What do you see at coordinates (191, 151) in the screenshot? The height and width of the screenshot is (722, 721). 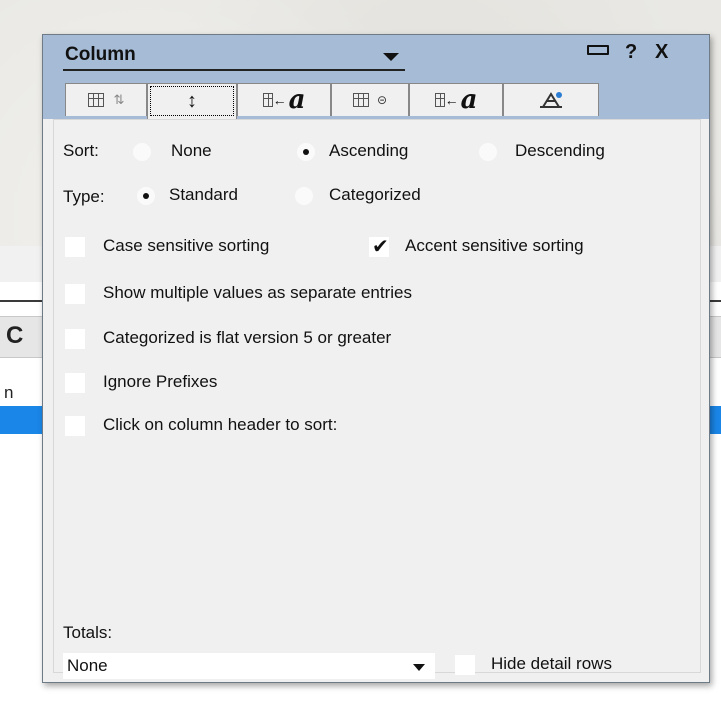 I see `sort-none-label: None` at bounding box center [191, 151].